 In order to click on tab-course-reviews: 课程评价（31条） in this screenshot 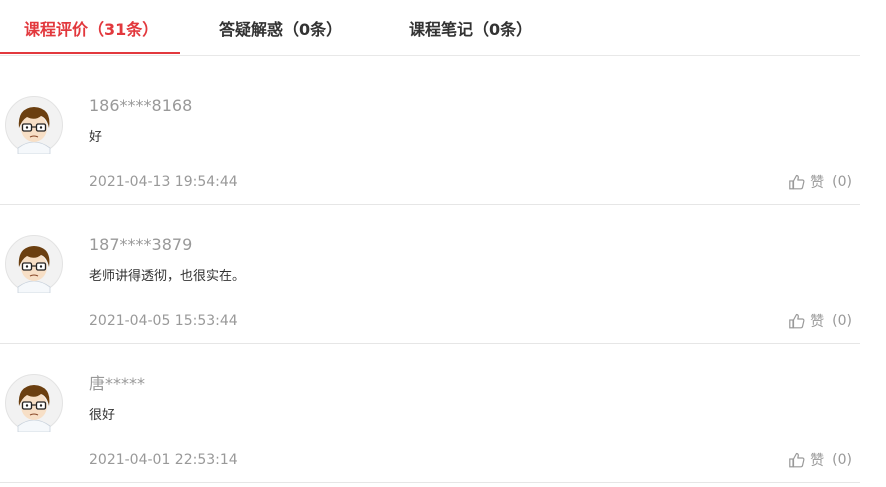, I will do `click(91, 30)`.